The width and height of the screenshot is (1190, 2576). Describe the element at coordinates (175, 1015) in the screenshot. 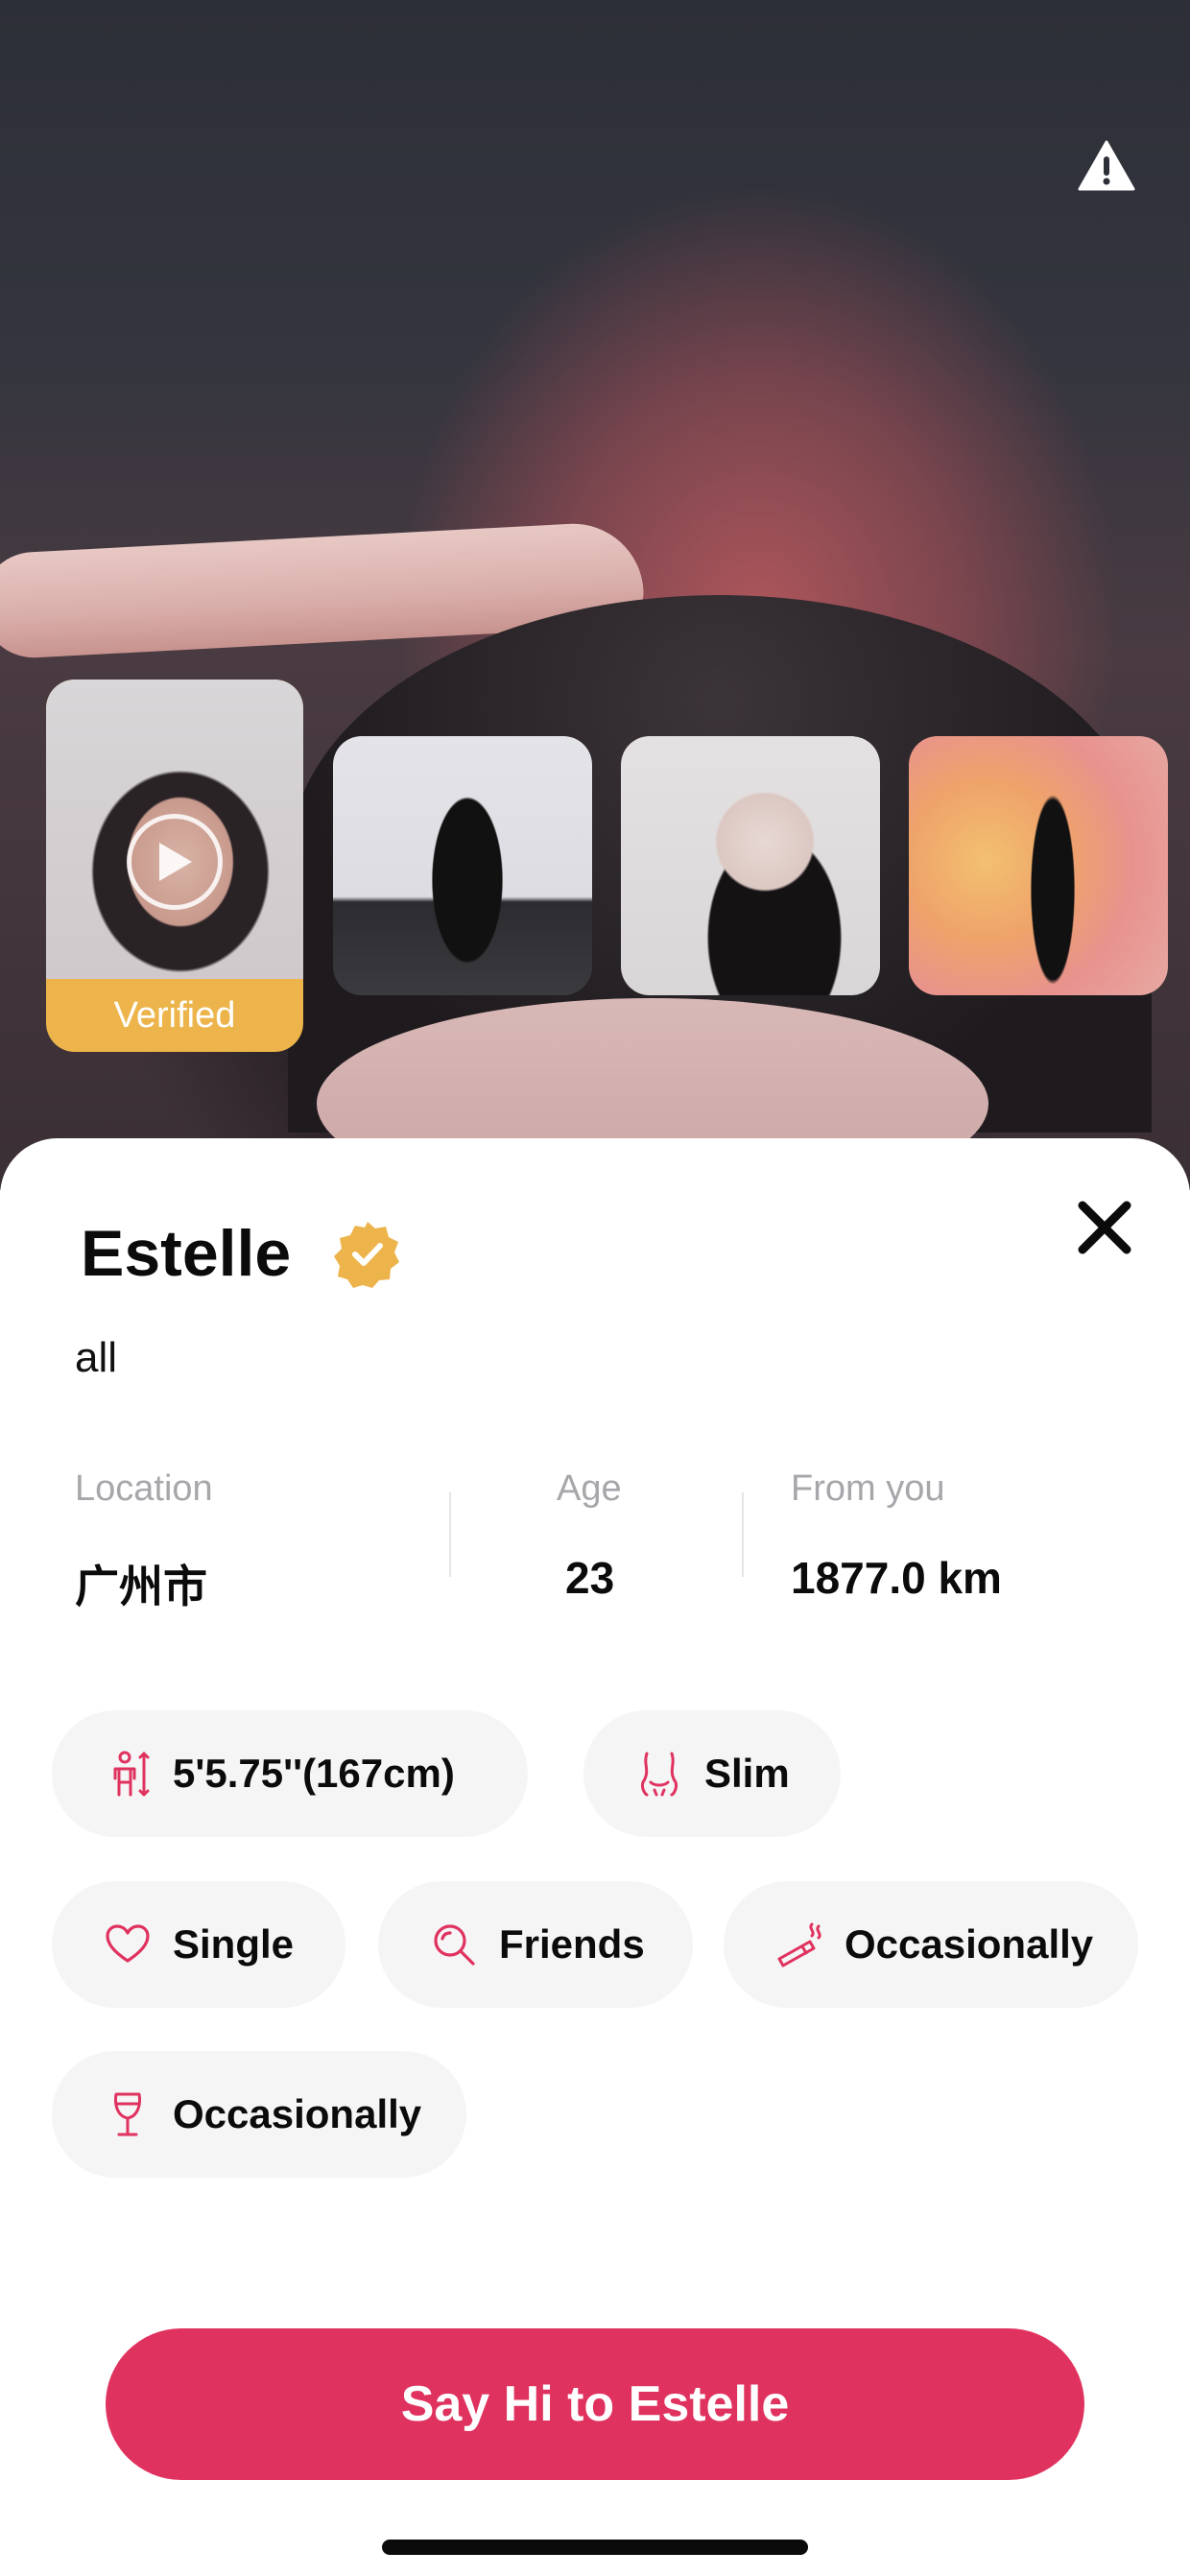

I see `verified-label: Verified` at that location.